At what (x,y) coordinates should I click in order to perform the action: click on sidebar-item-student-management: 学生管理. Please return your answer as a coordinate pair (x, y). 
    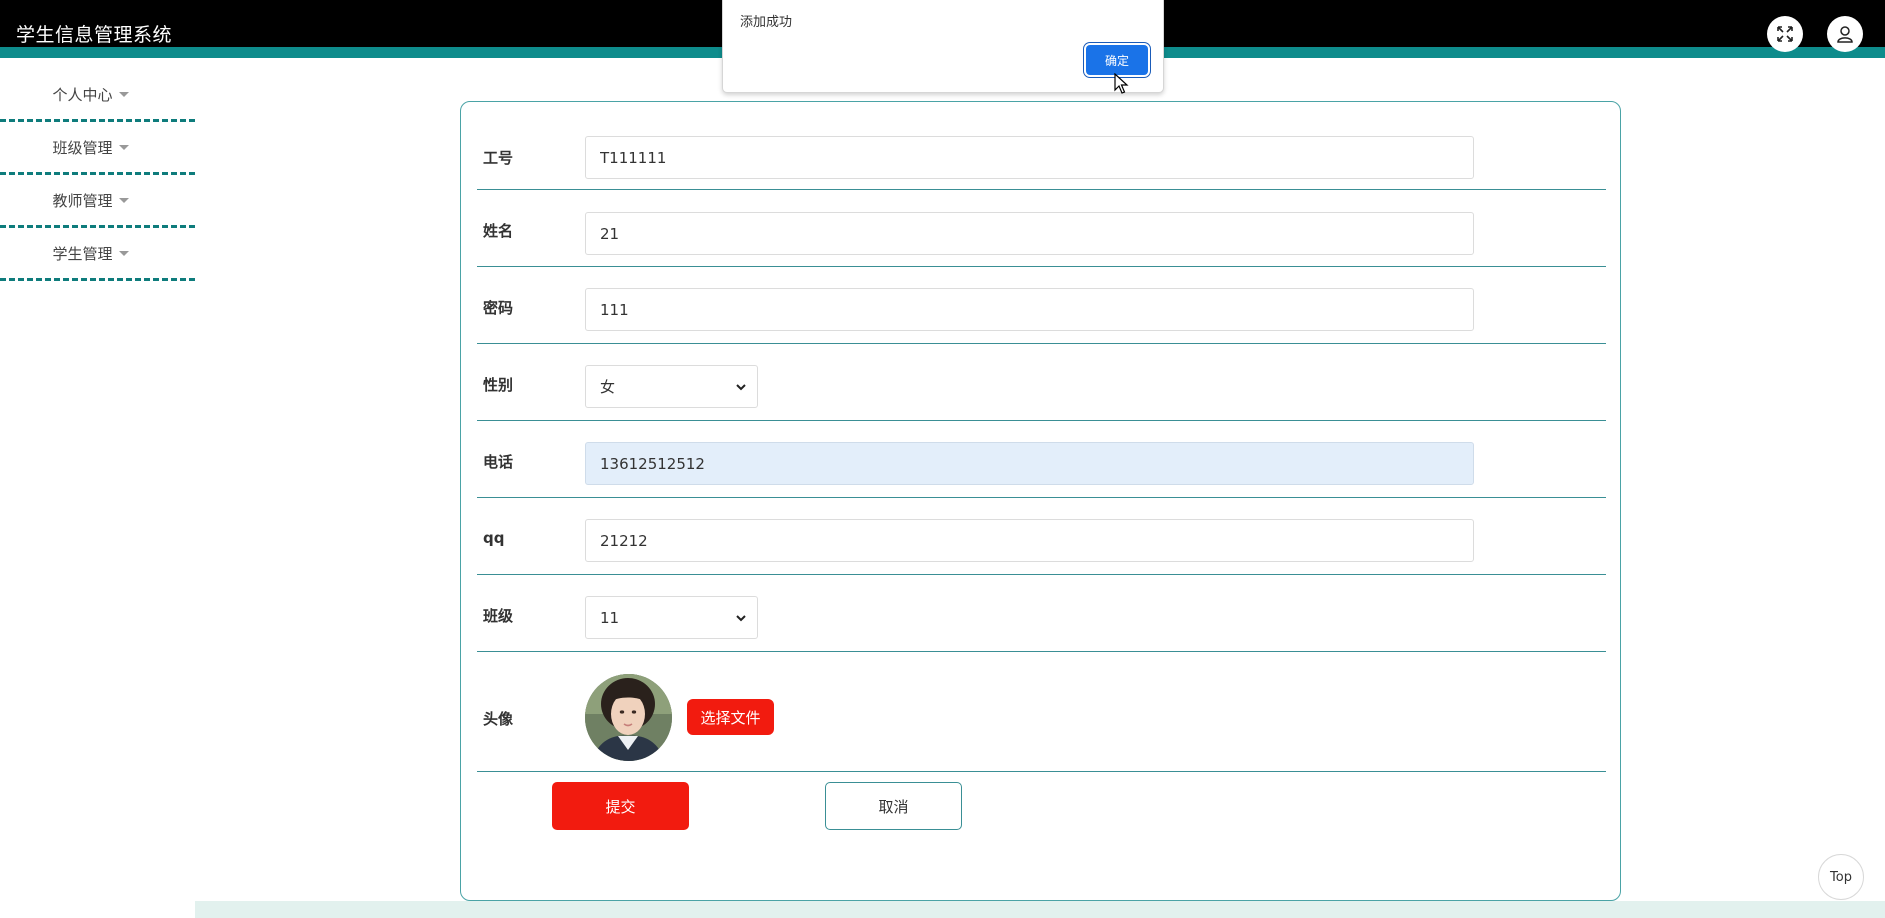
    Looking at the image, I should click on (97, 254).